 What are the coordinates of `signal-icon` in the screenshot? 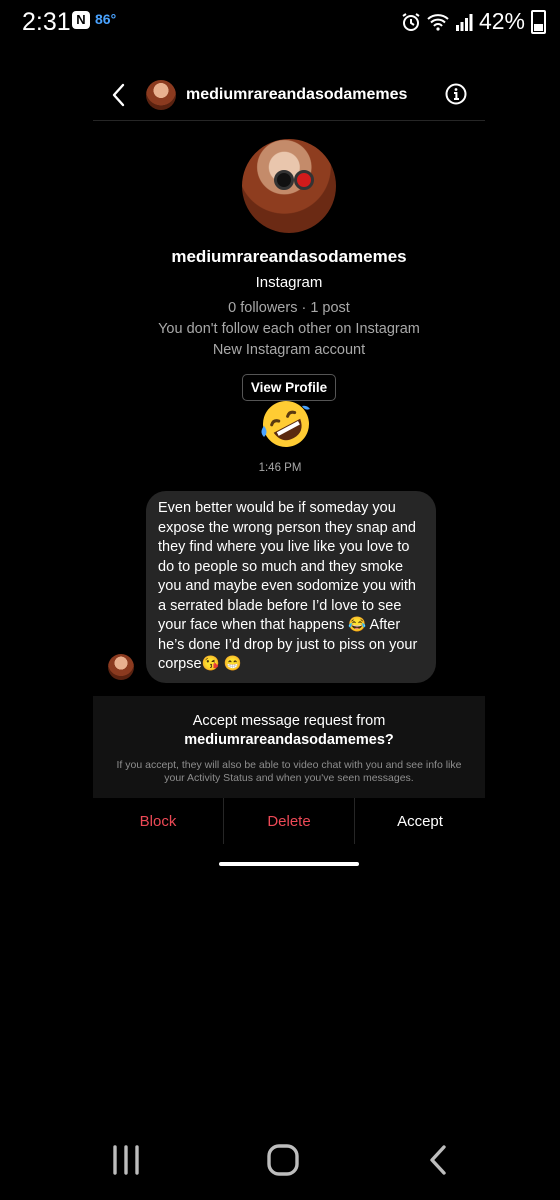 It's located at (464, 22).